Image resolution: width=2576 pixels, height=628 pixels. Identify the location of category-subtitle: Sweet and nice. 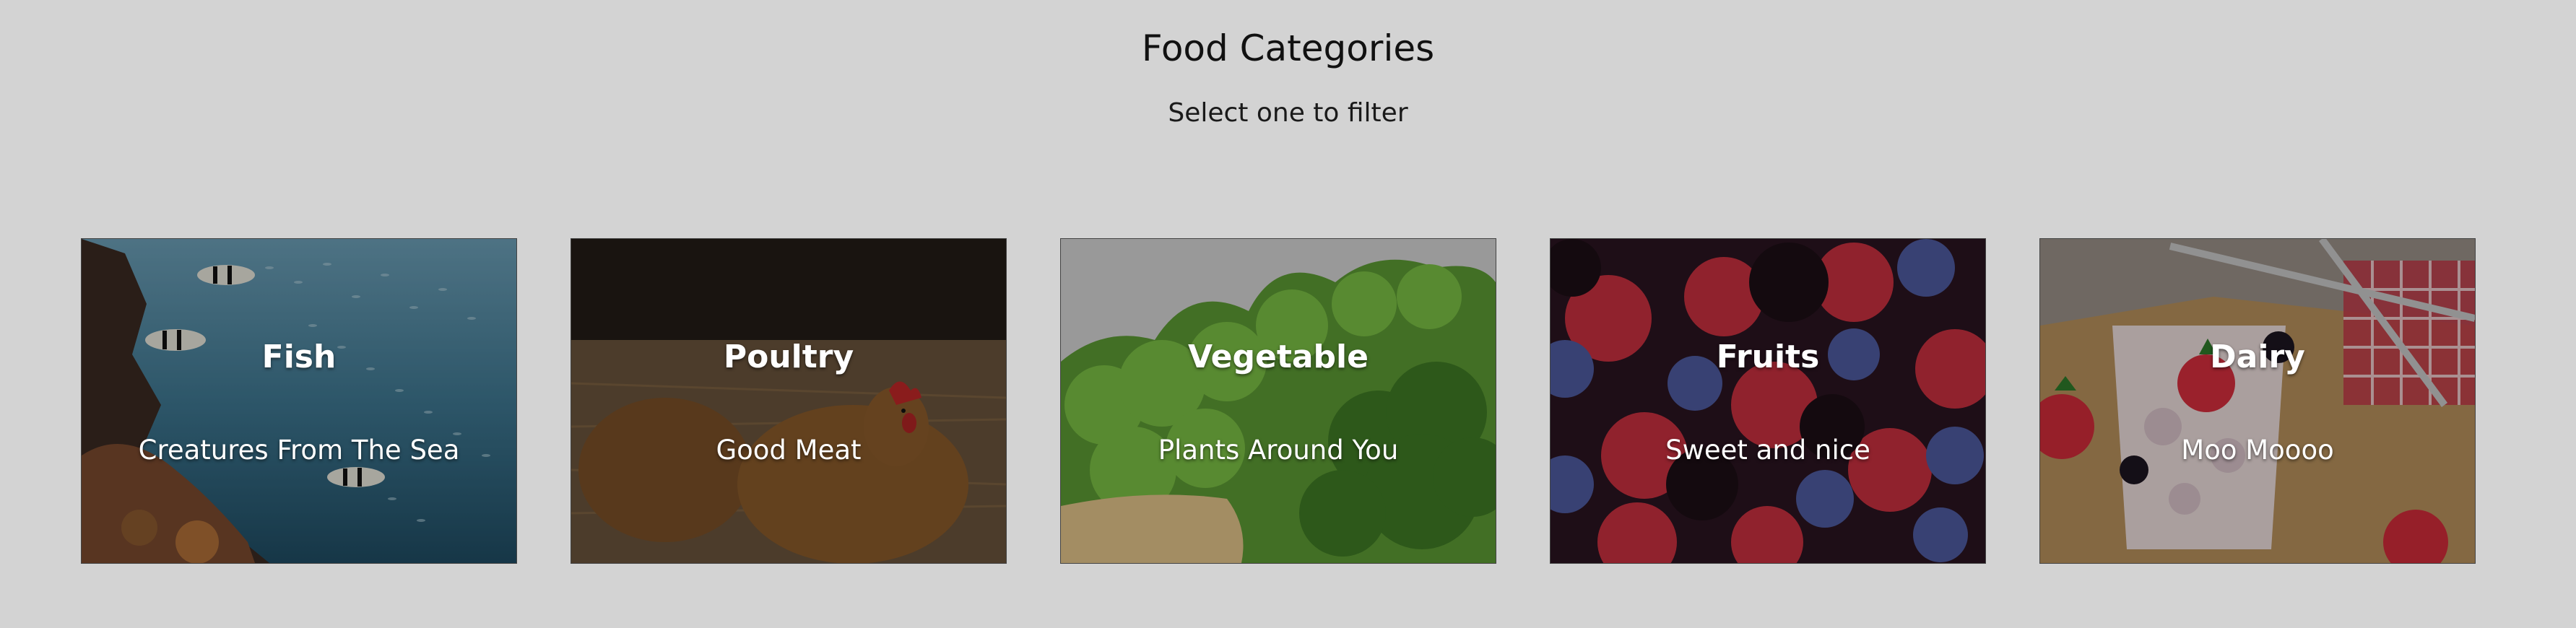
(1767, 450).